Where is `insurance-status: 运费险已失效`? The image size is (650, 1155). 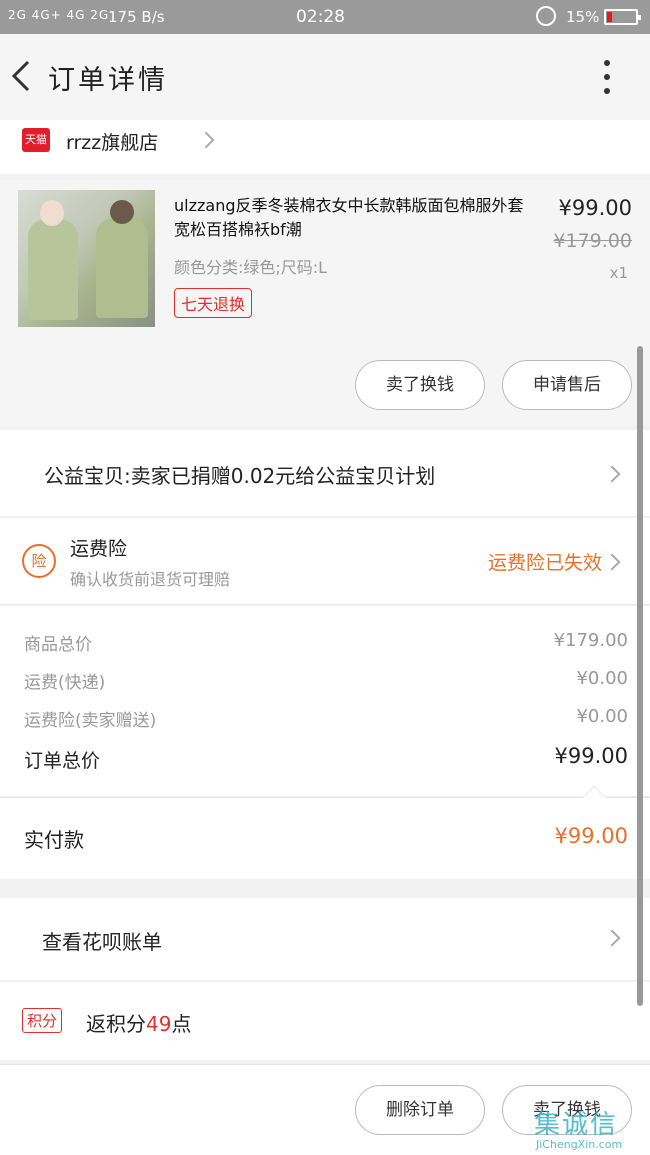
insurance-status: 运费险已失效 is located at coordinates (544, 563).